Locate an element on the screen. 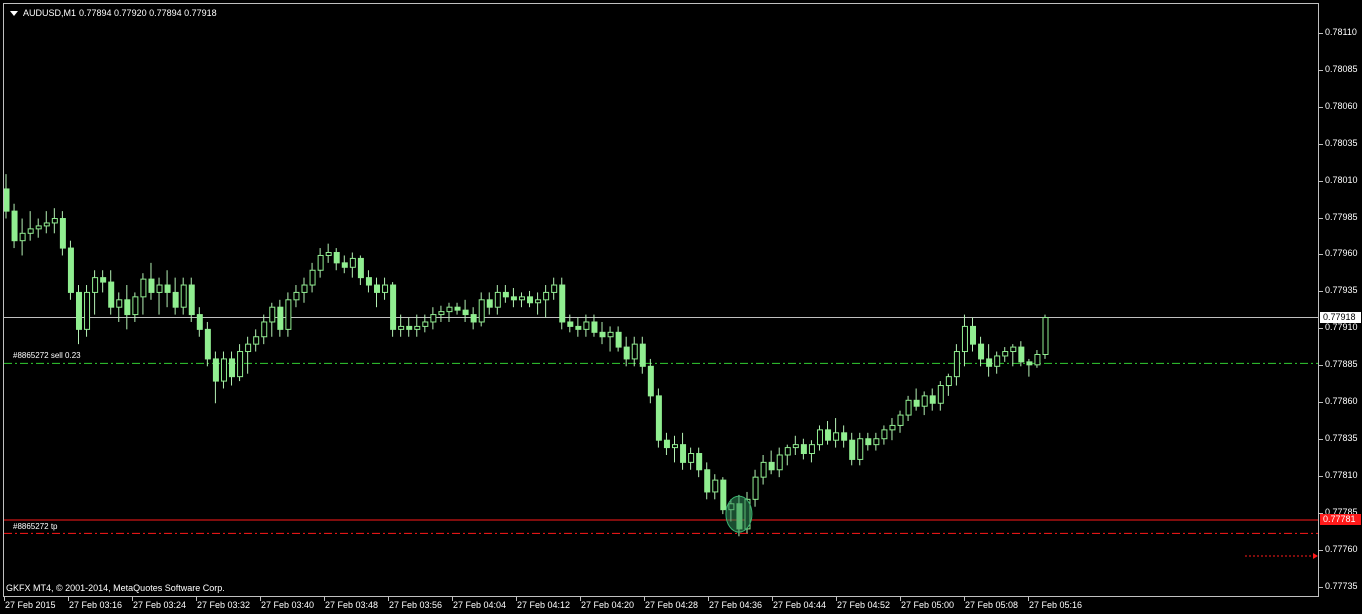 Image resolution: width=1362 pixels, height=614 pixels. symbol-timeframe: AUDUSD,M1 is located at coordinates (50, 13).